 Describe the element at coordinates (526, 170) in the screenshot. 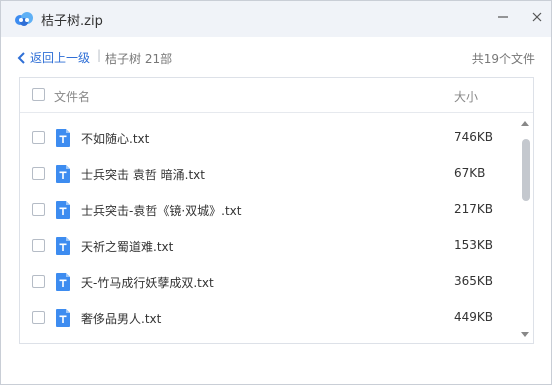

I see `scrollbar-thumb` at that location.